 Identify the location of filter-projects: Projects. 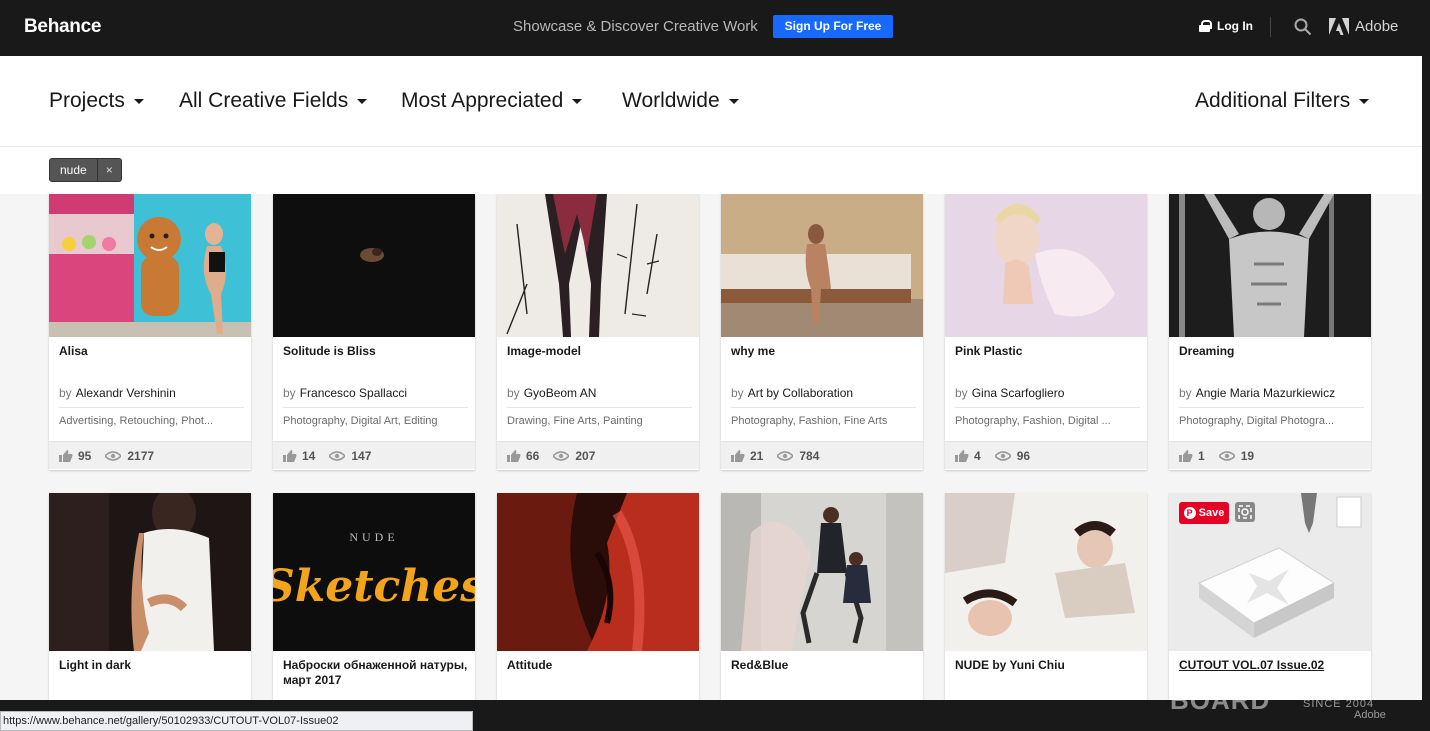
(96, 101).